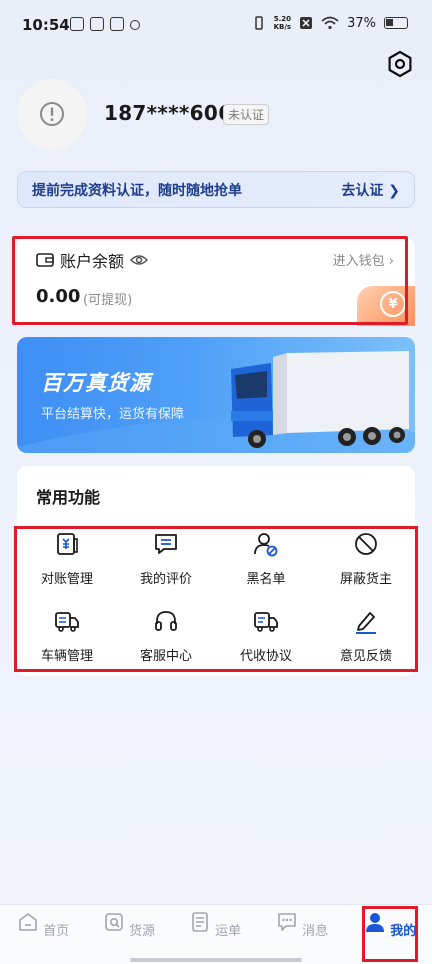  What do you see at coordinates (165, 579) in the screenshot?
I see `function-label: 我的评价` at bounding box center [165, 579].